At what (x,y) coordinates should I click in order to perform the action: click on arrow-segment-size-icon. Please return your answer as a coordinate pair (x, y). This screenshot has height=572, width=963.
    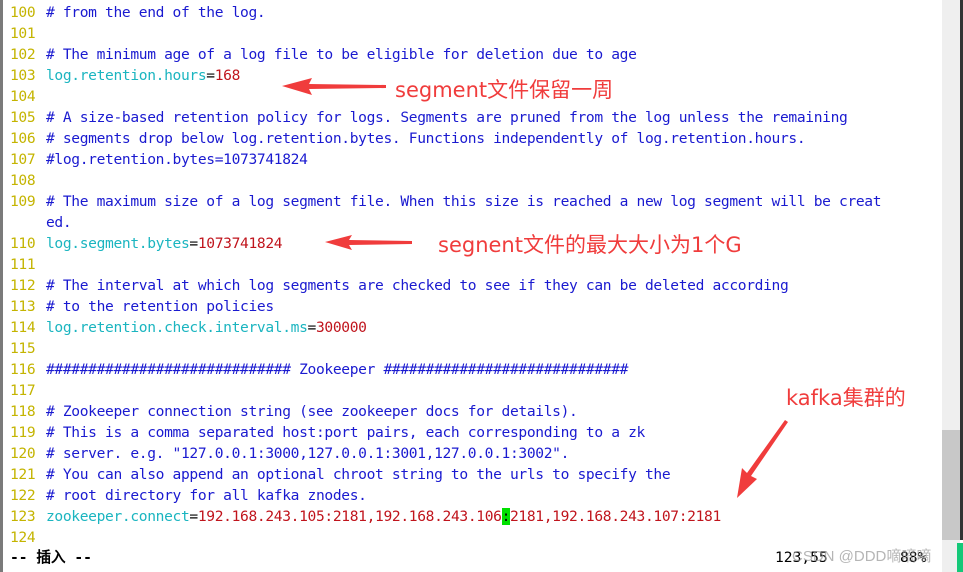
    Looking at the image, I should click on (368, 242).